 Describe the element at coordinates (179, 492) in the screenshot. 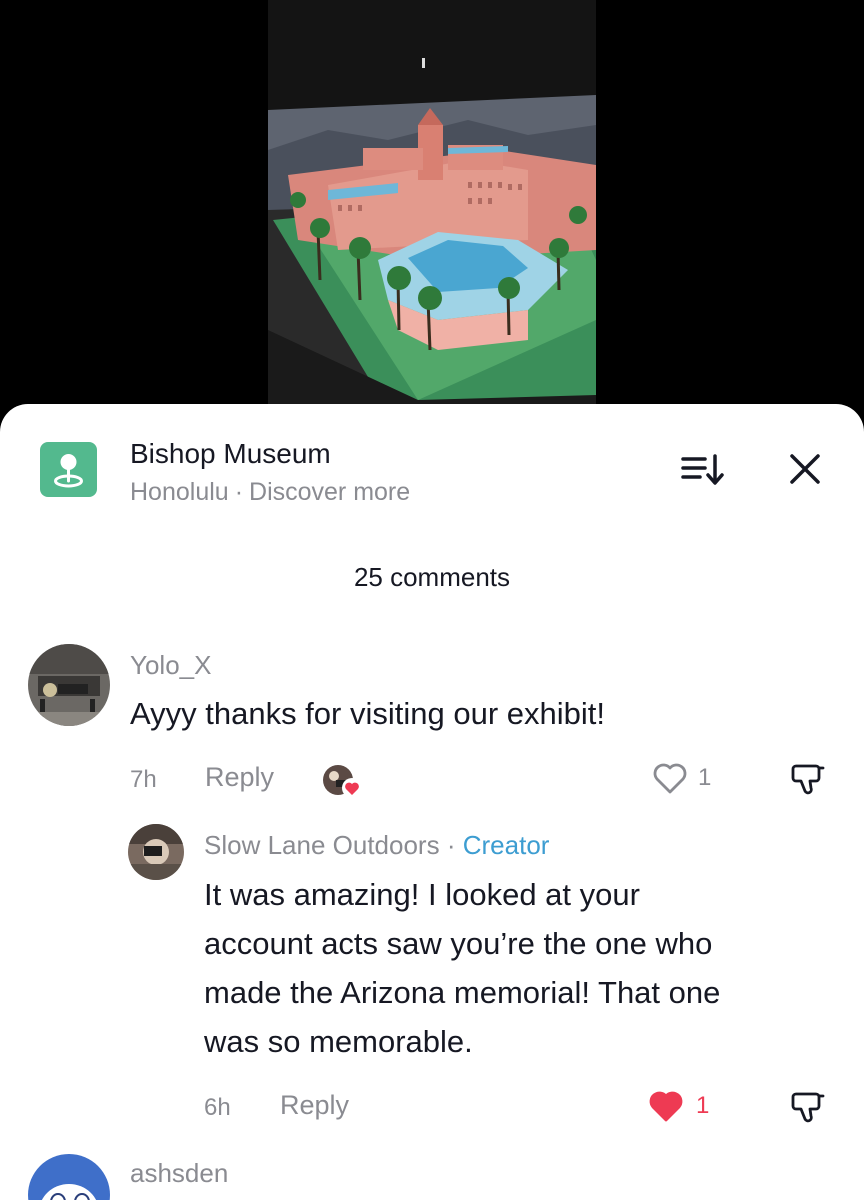

I see `place-city: Honolulu` at that location.